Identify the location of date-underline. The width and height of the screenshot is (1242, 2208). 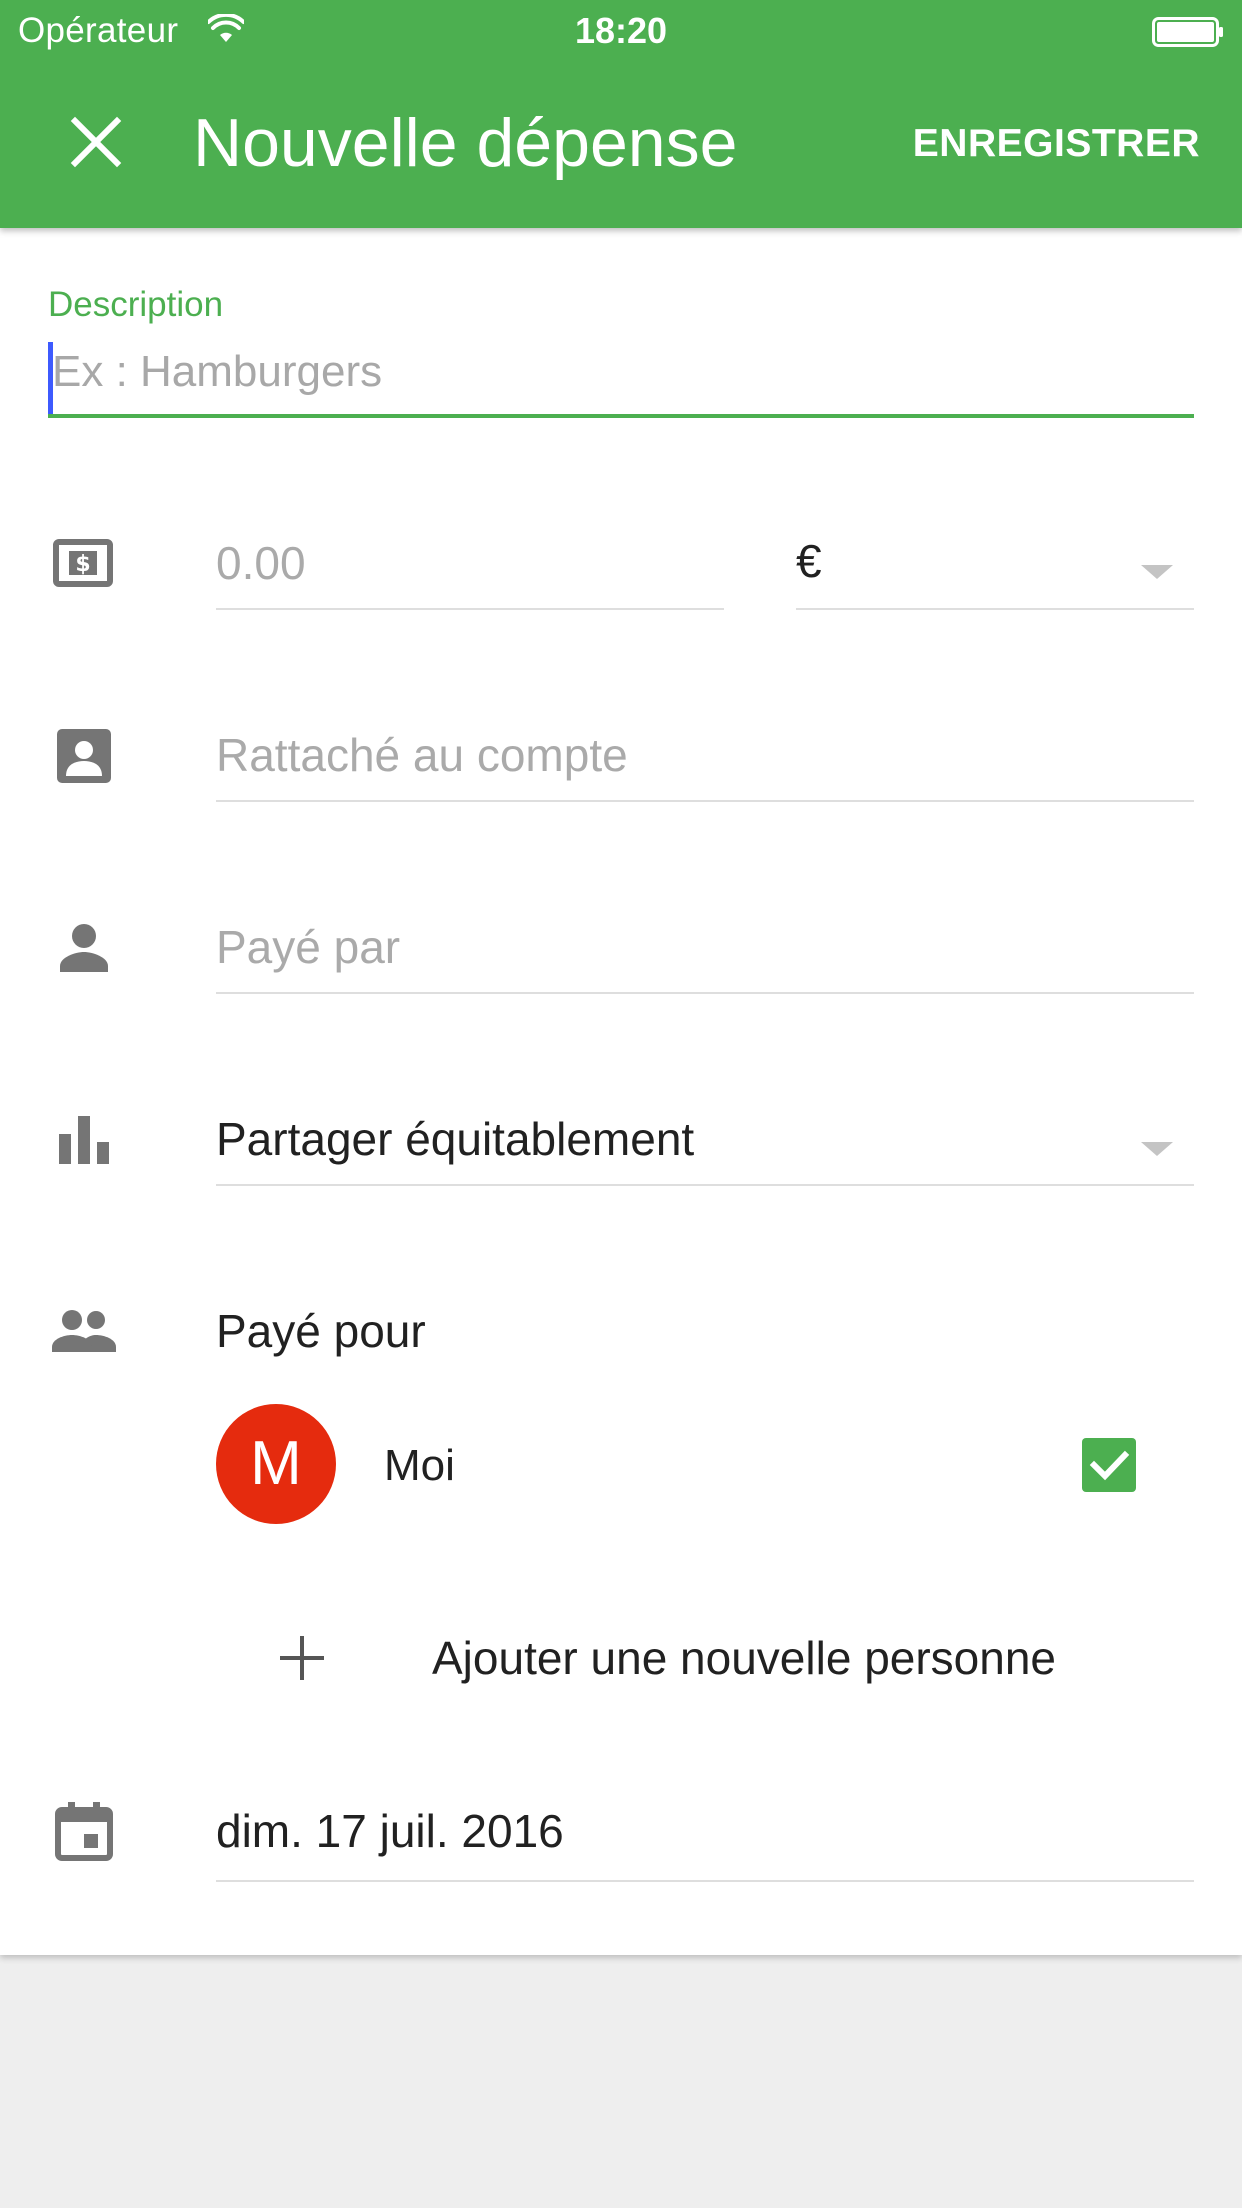
(705, 1881).